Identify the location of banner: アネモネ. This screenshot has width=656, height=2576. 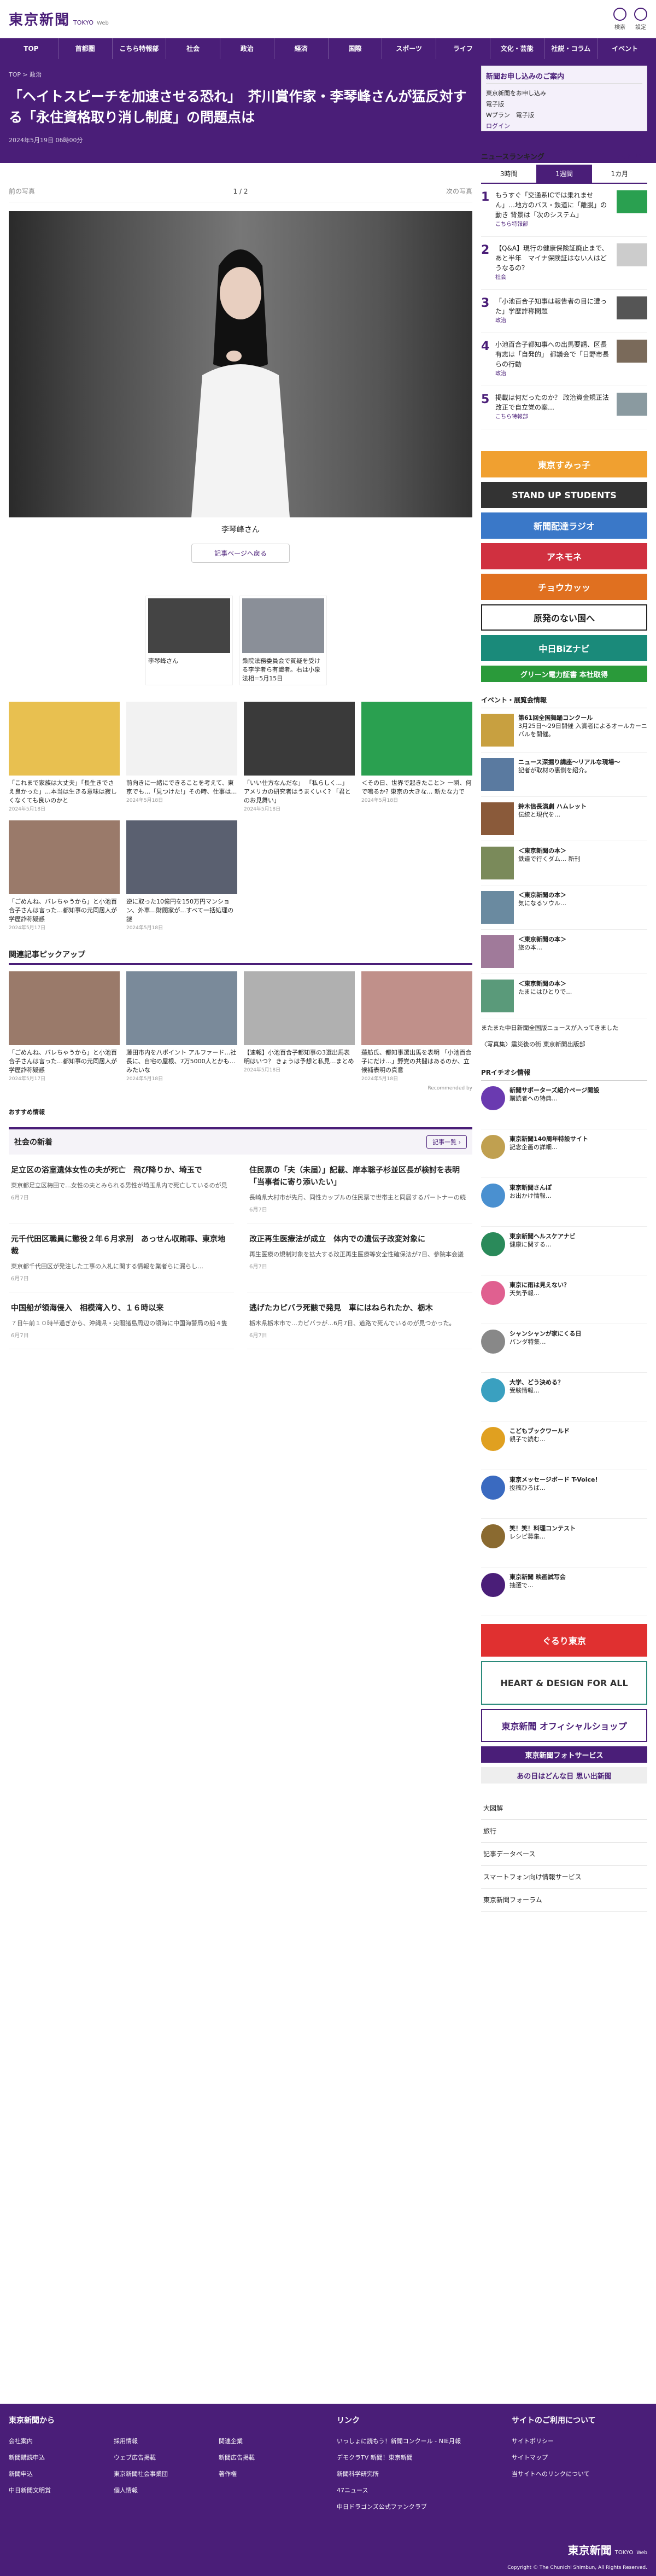
(564, 556).